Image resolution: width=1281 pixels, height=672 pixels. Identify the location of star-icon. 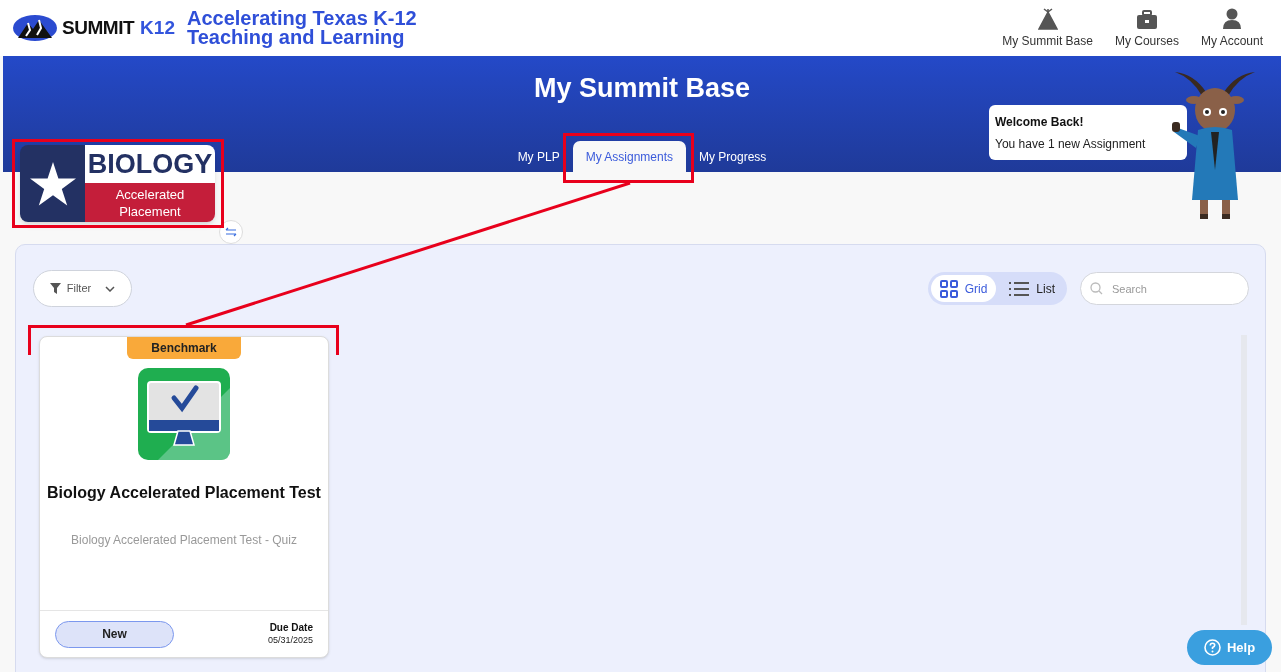
(52, 183).